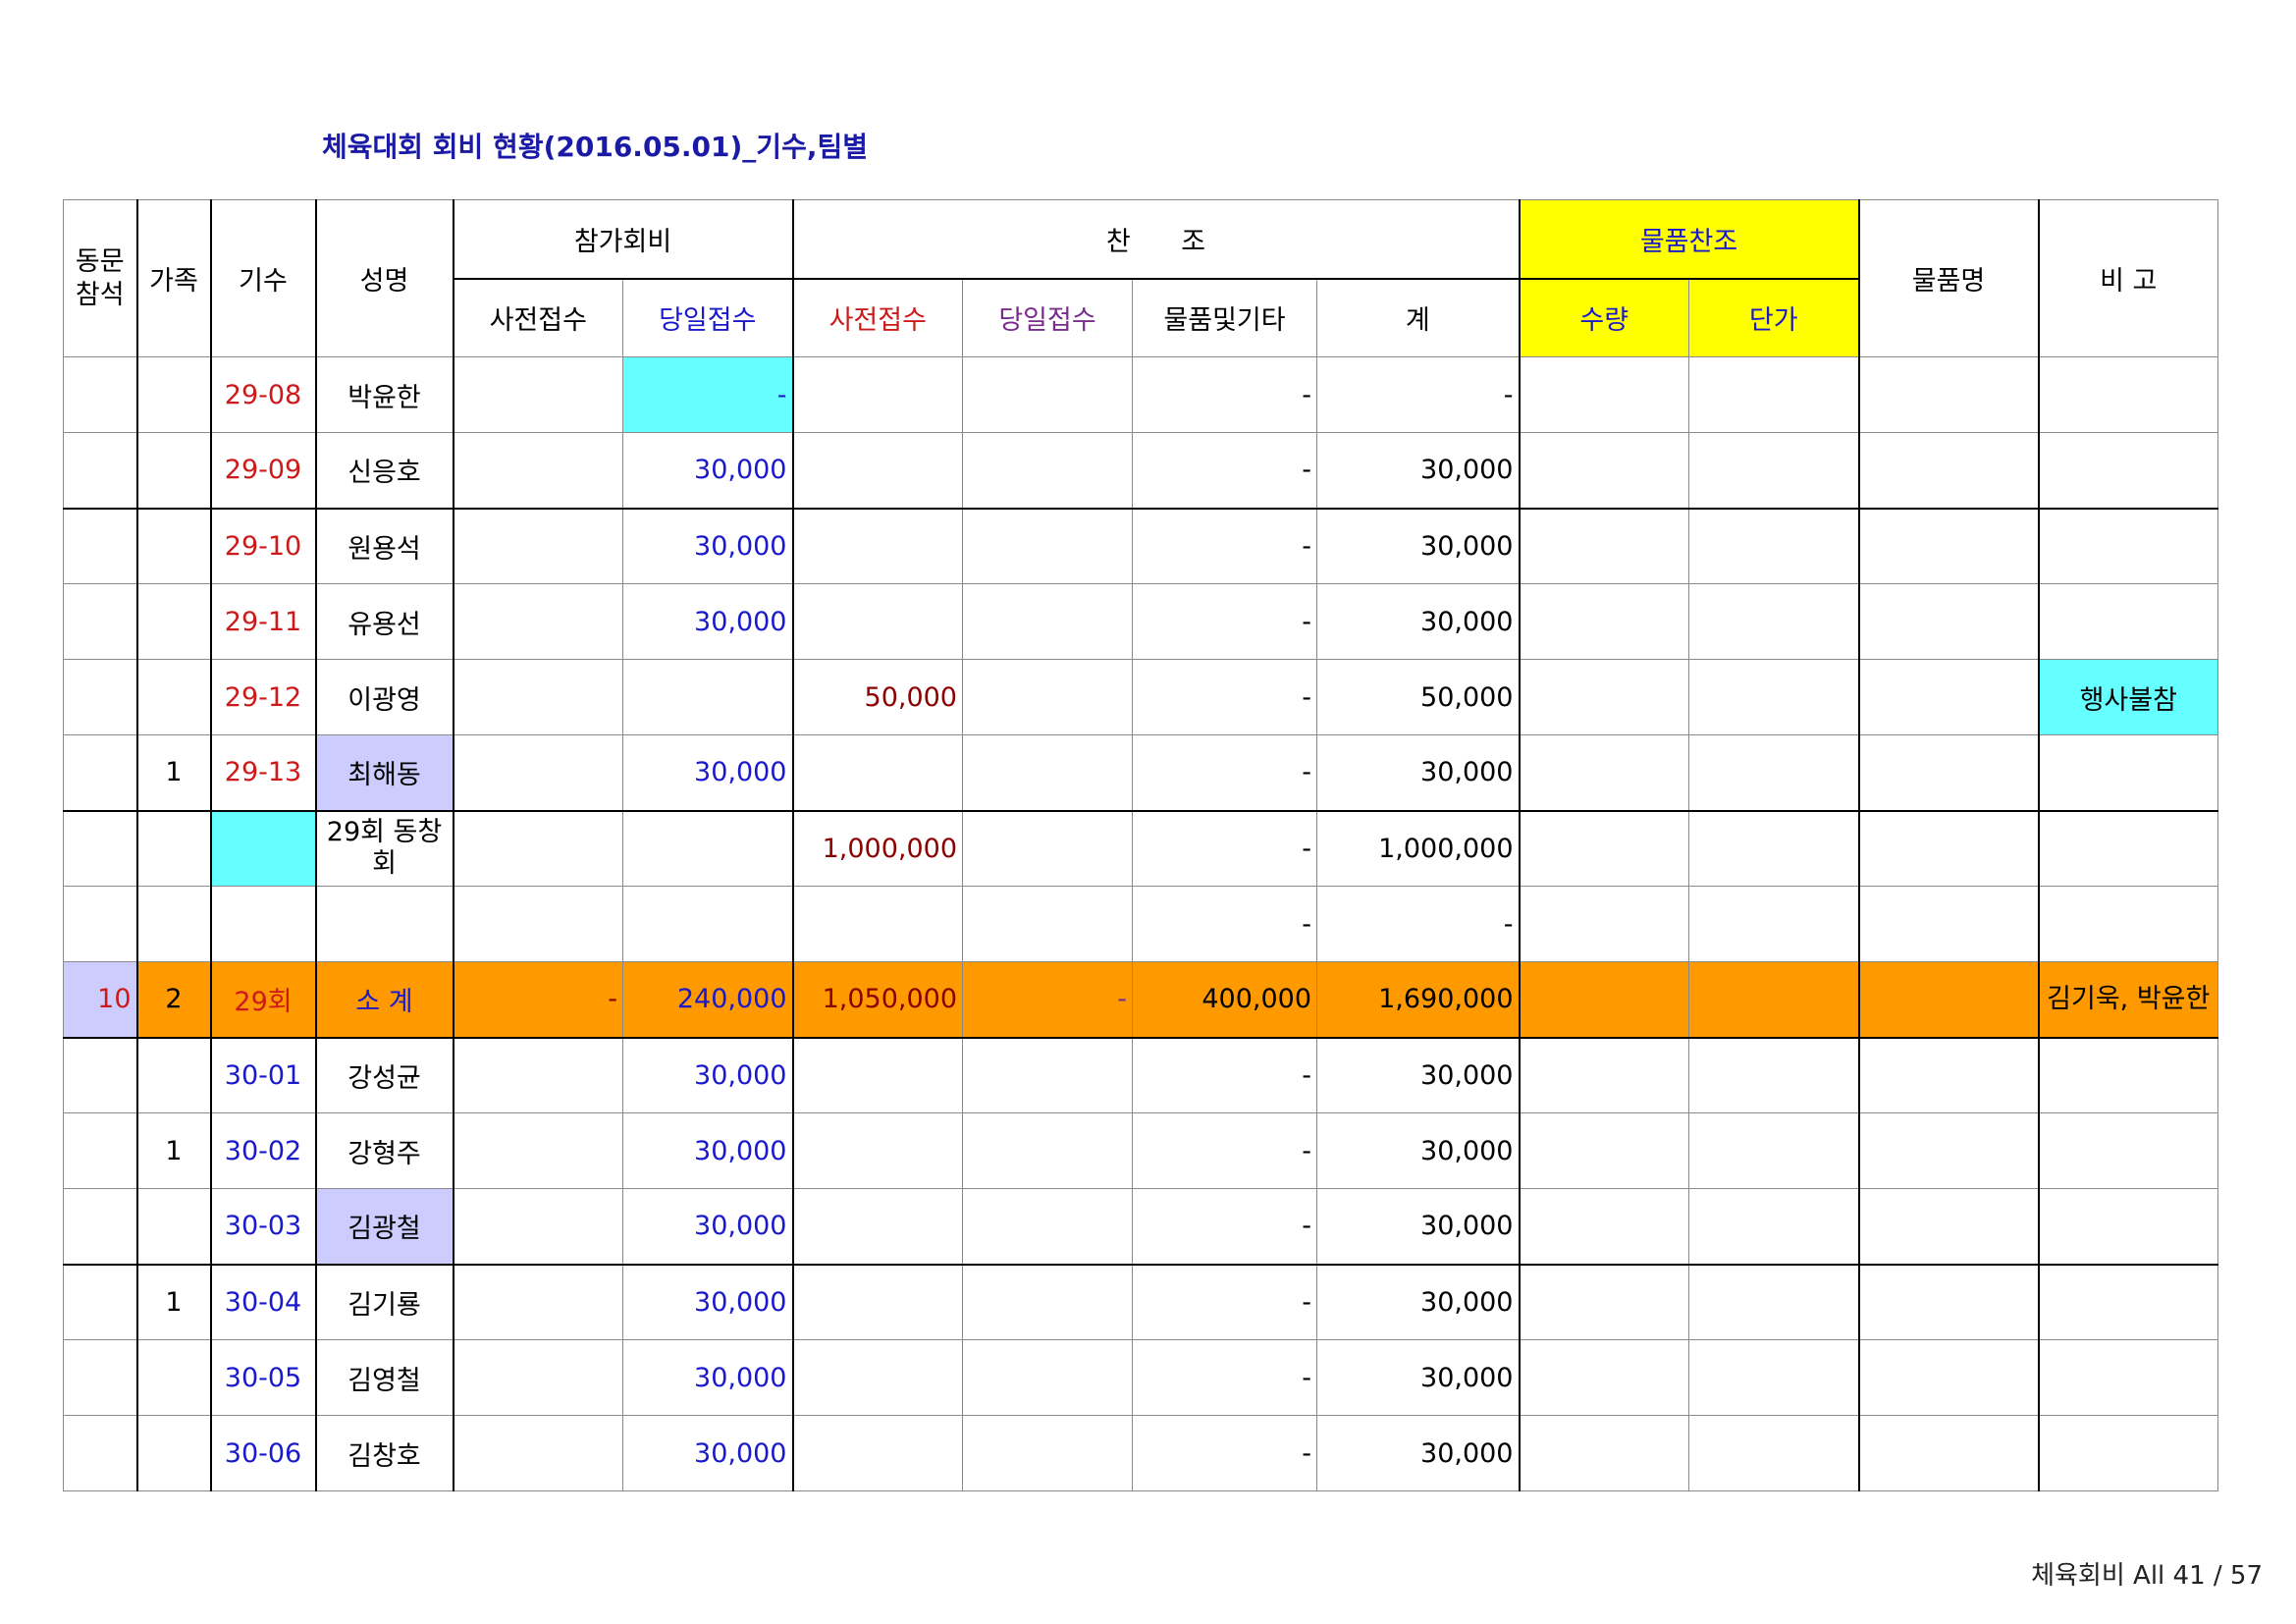 The width and height of the screenshot is (2296, 1624). Describe the element at coordinates (384, 621) in the screenshot. I see `cell-name: 유용선` at that location.